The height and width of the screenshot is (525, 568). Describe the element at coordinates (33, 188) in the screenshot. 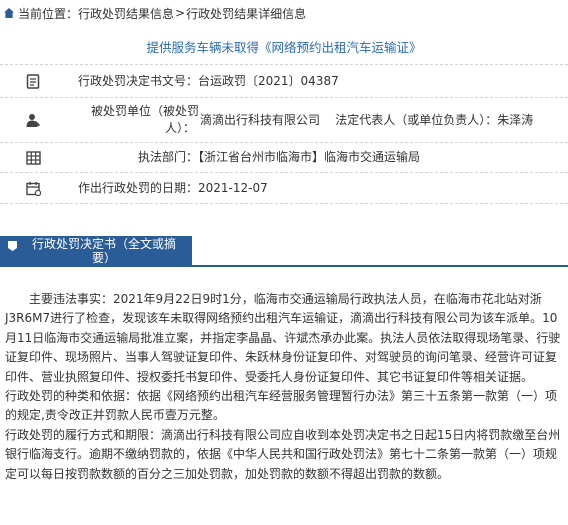

I see `calendar-icon` at that location.